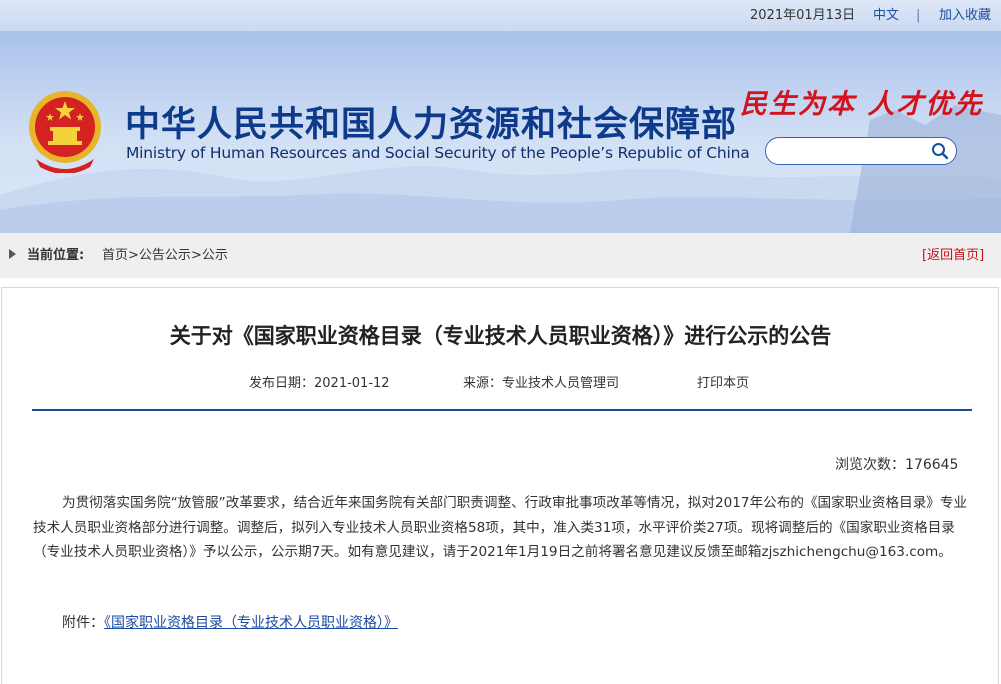 This screenshot has width=1001, height=684. I want to click on search-icon, so click(940, 151).